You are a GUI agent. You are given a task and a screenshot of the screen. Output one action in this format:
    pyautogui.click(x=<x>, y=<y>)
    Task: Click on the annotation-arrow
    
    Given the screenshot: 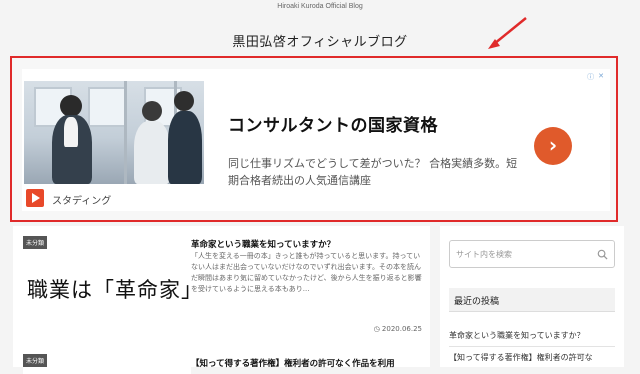 What is the action you would take?
    pyautogui.click(x=507, y=33)
    